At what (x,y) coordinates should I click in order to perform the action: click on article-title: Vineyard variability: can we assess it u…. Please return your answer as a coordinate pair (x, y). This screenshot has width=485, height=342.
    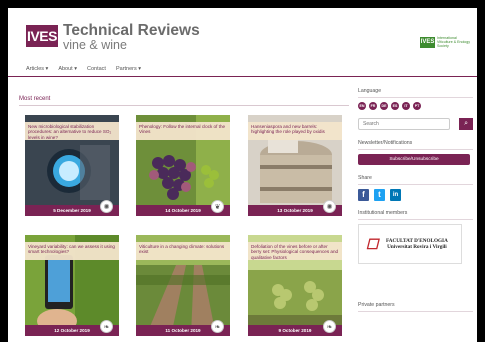
    Looking at the image, I should click on (72, 251).